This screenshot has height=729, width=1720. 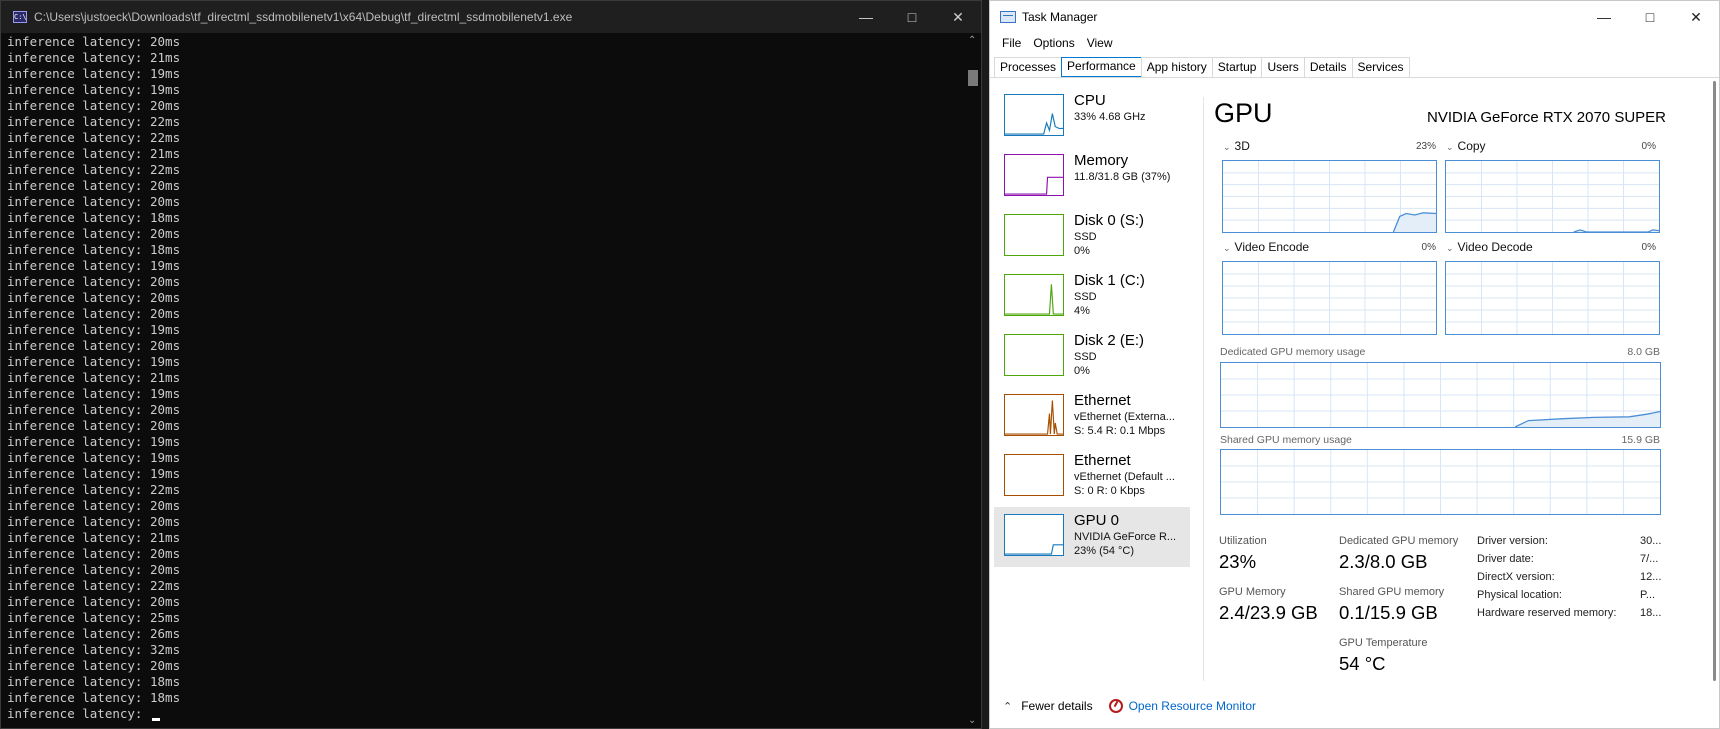 What do you see at coordinates (1243, 541) in the screenshot?
I see `utilization-label: Utilization` at bounding box center [1243, 541].